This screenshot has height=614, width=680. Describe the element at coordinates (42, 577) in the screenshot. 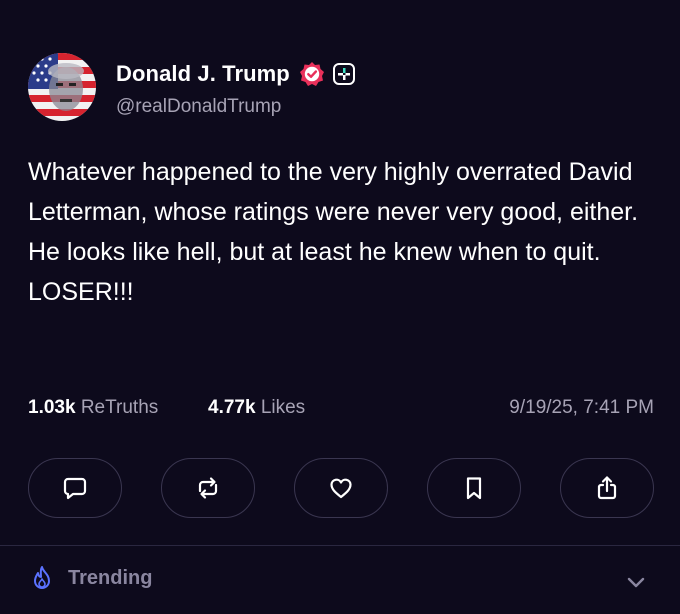

I see `flame-icon` at that location.